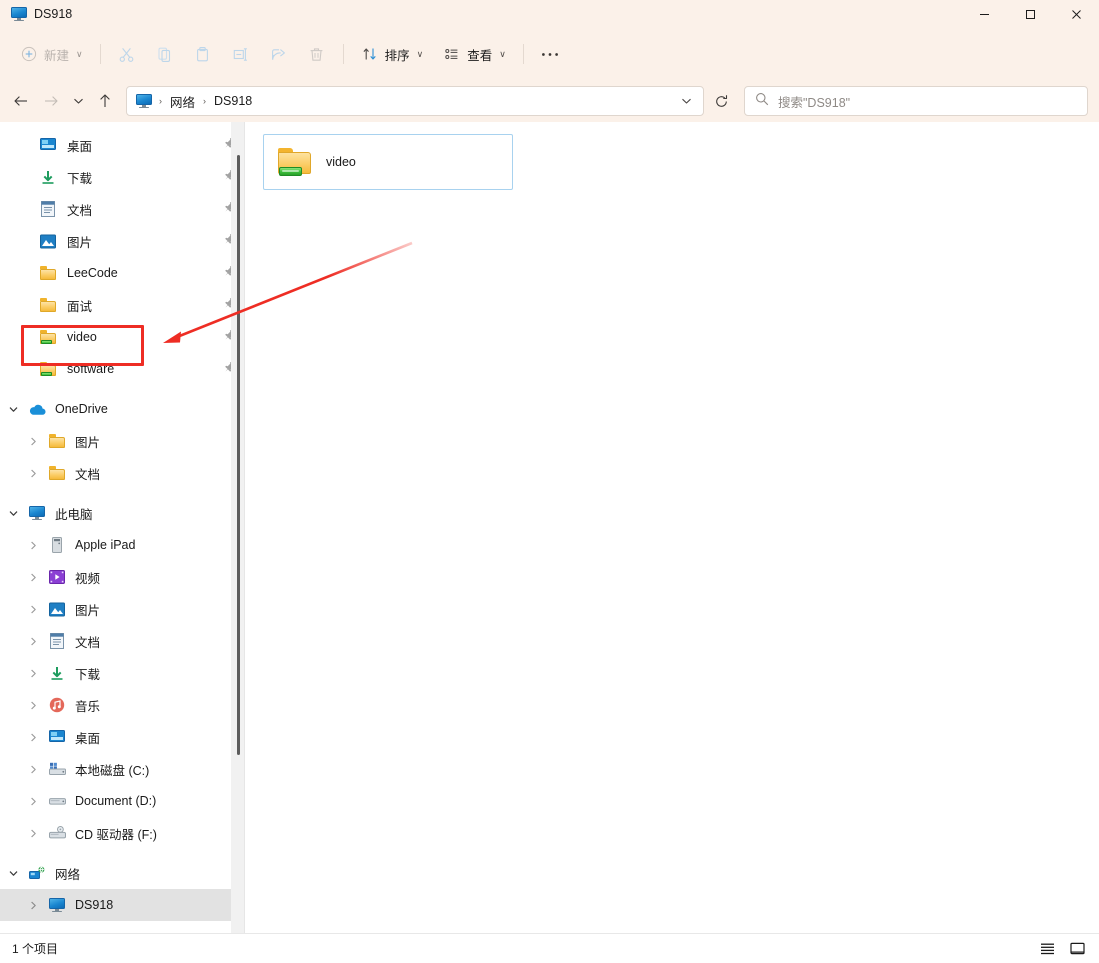  Describe the element at coordinates (122, 473) in the screenshot. I see `sidebar-item-onedrive-documents: 文档` at that location.